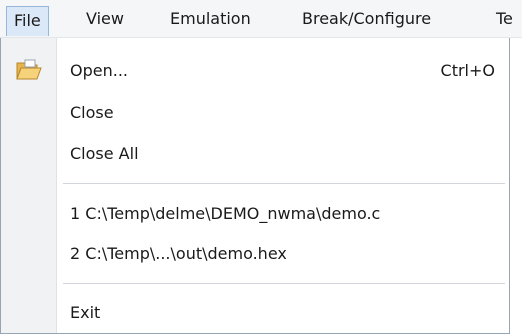 The width and height of the screenshot is (522, 334). Describe the element at coordinates (92, 112) in the screenshot. I see `menu-item-close-label: Close` at that location.